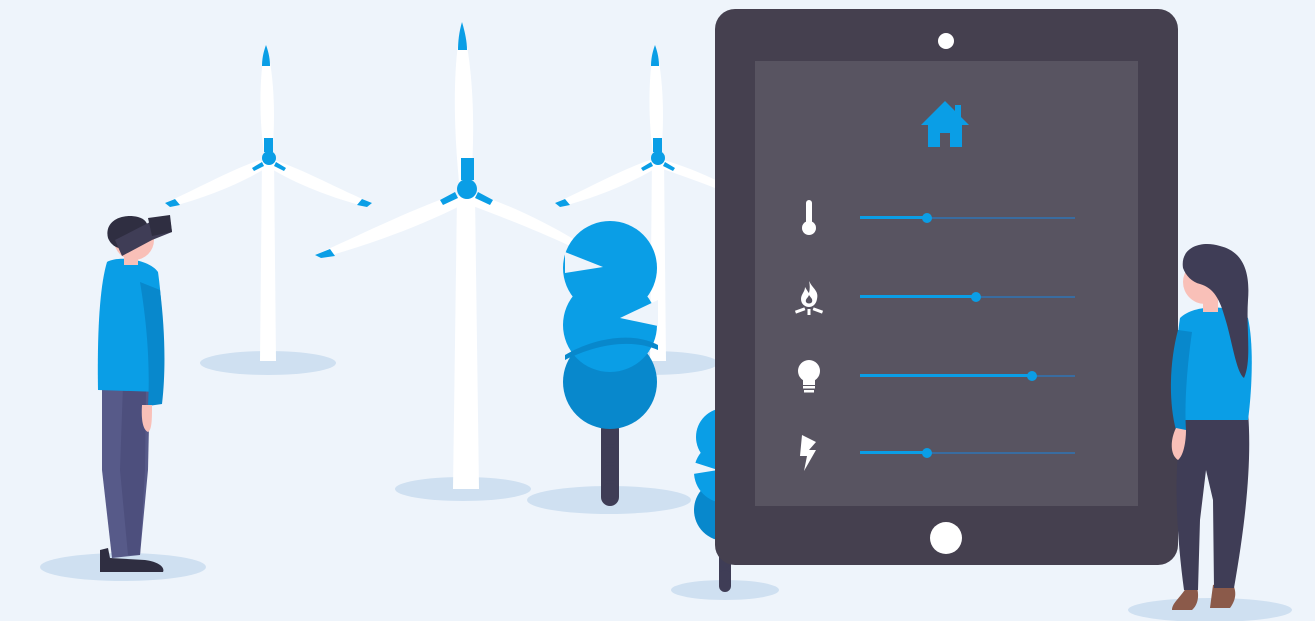 The image size is (1315, 621). I want to click on lightbulb-icon, so click(809, 376).